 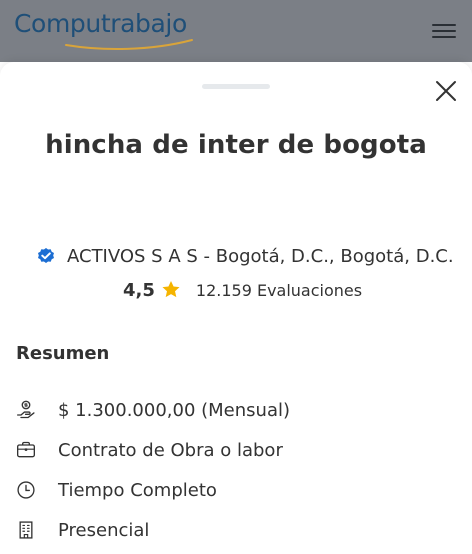 I want to click on computrabajo-logo: Computrabajo, so click(x=104, y=30).